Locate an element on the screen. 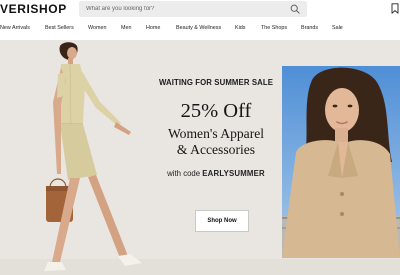 The width and height of the screenshot is (400, 275). nav-item-beauty-wellness: Beauty & Wellness is located at coordinates (198, 28).